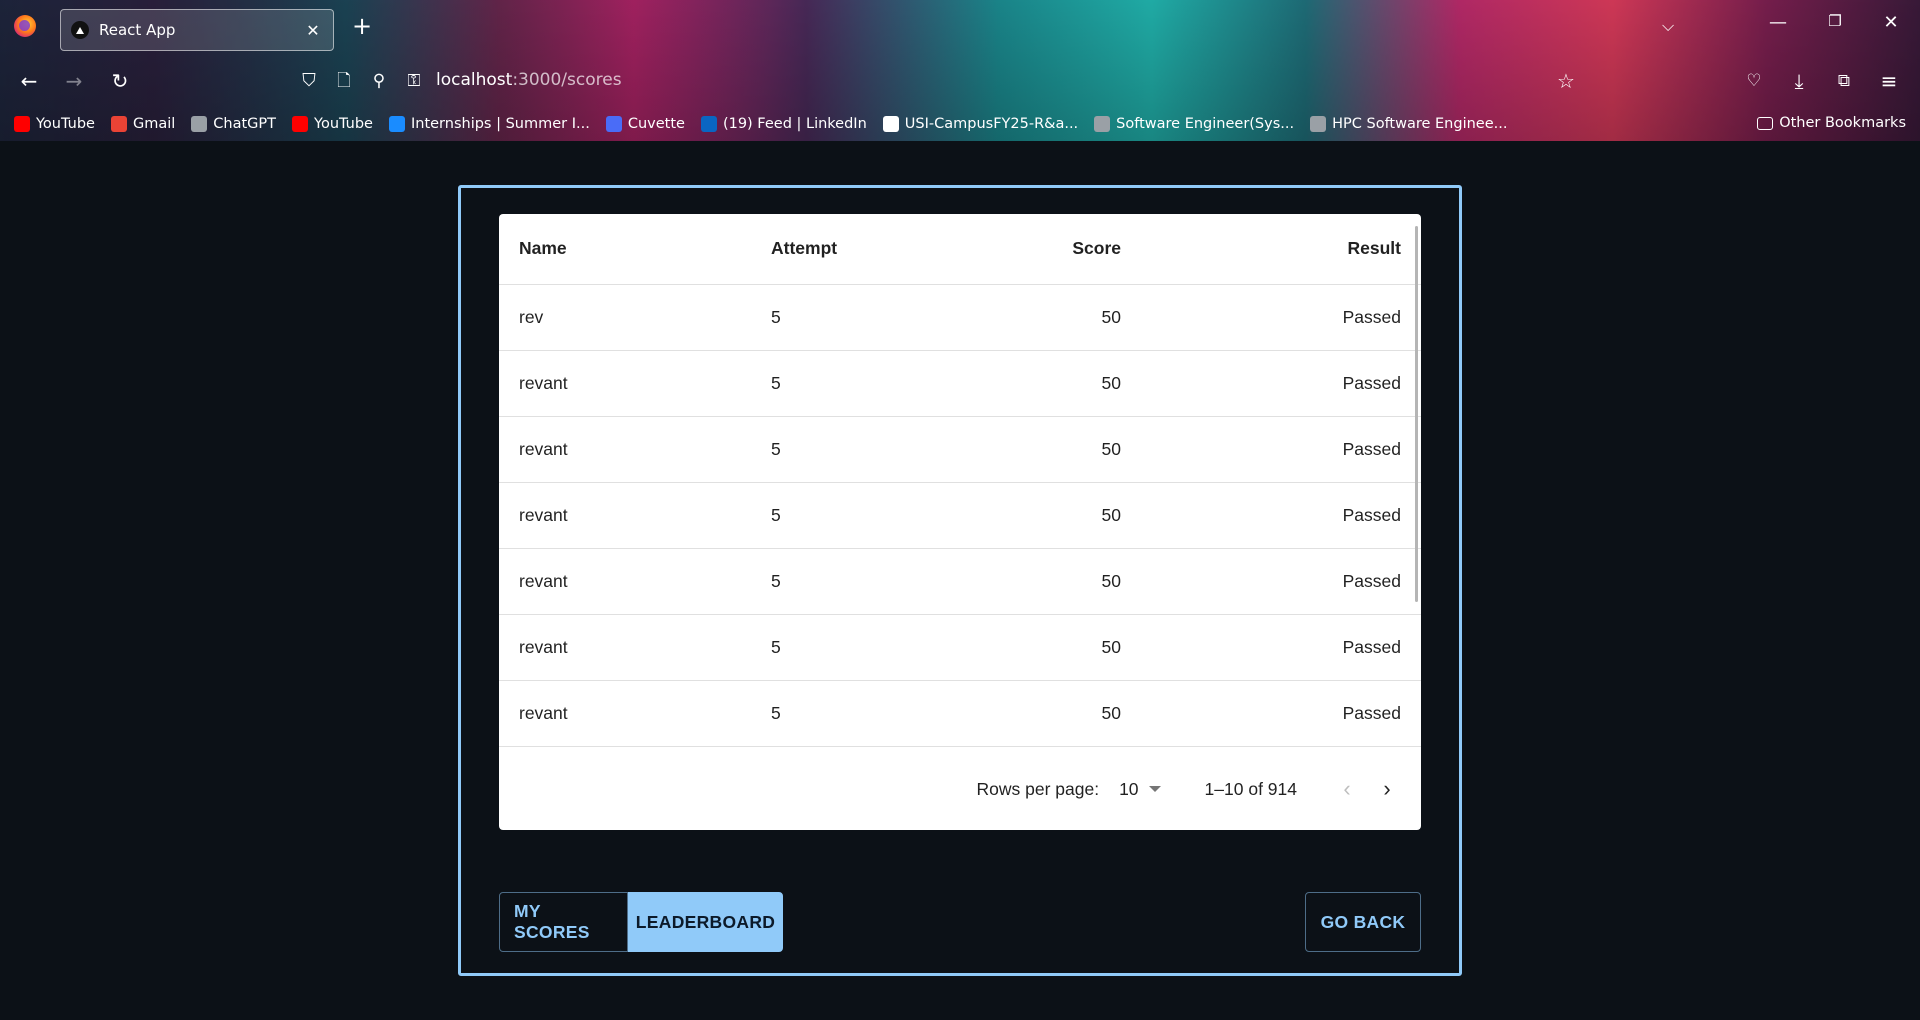 The width and height of the screenshot is (1920, 1020). Describe the element at coordinates (1842, 123) in the screenshot. I see `other-bookmarks-label: Other Bookmarks` at that location.